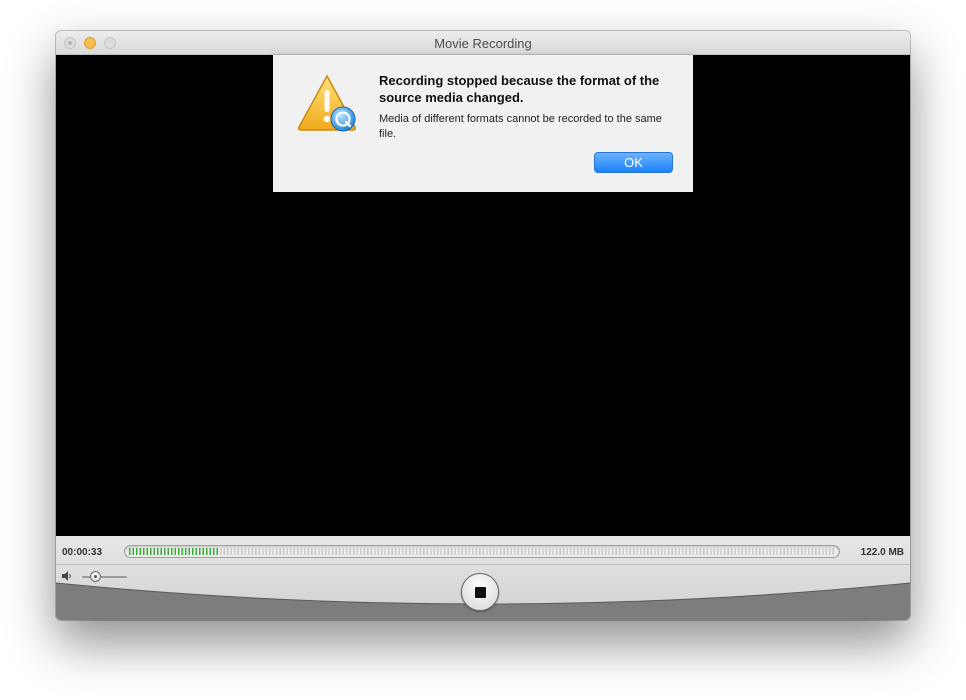 This screenshot has width=966, height=700. What do you see at coordinates (633, 162) in the screenshot?
I see `ok-button: OK` at bounding box center [633, 162].